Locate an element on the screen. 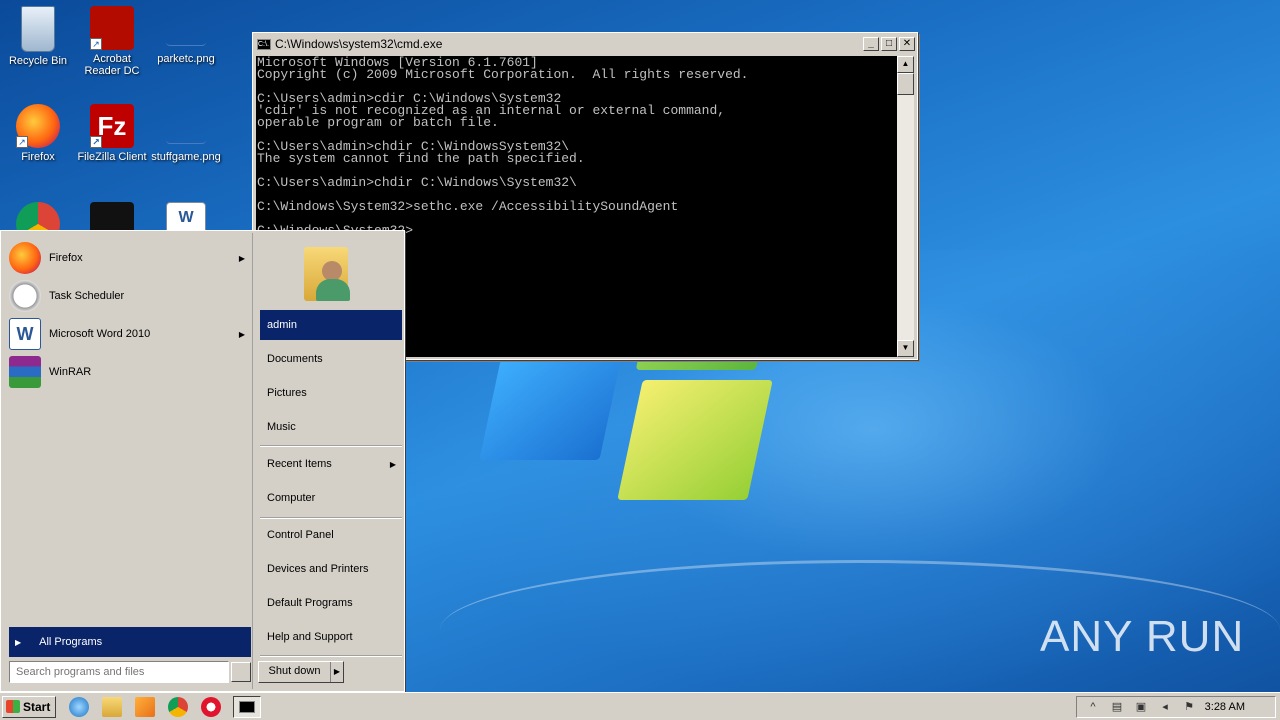 This screenshot has width=1280, height=720. cmd-icon is located at coordinates (247, 706).